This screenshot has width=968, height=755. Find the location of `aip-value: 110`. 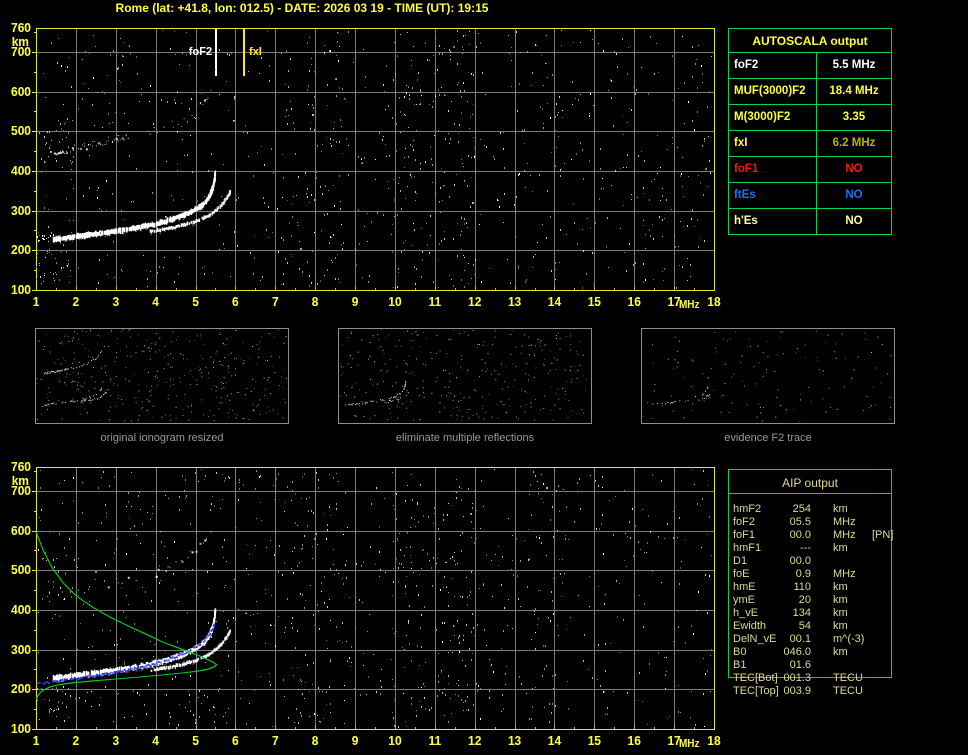

aip-value: 110 is located at coordinates (802, 587).